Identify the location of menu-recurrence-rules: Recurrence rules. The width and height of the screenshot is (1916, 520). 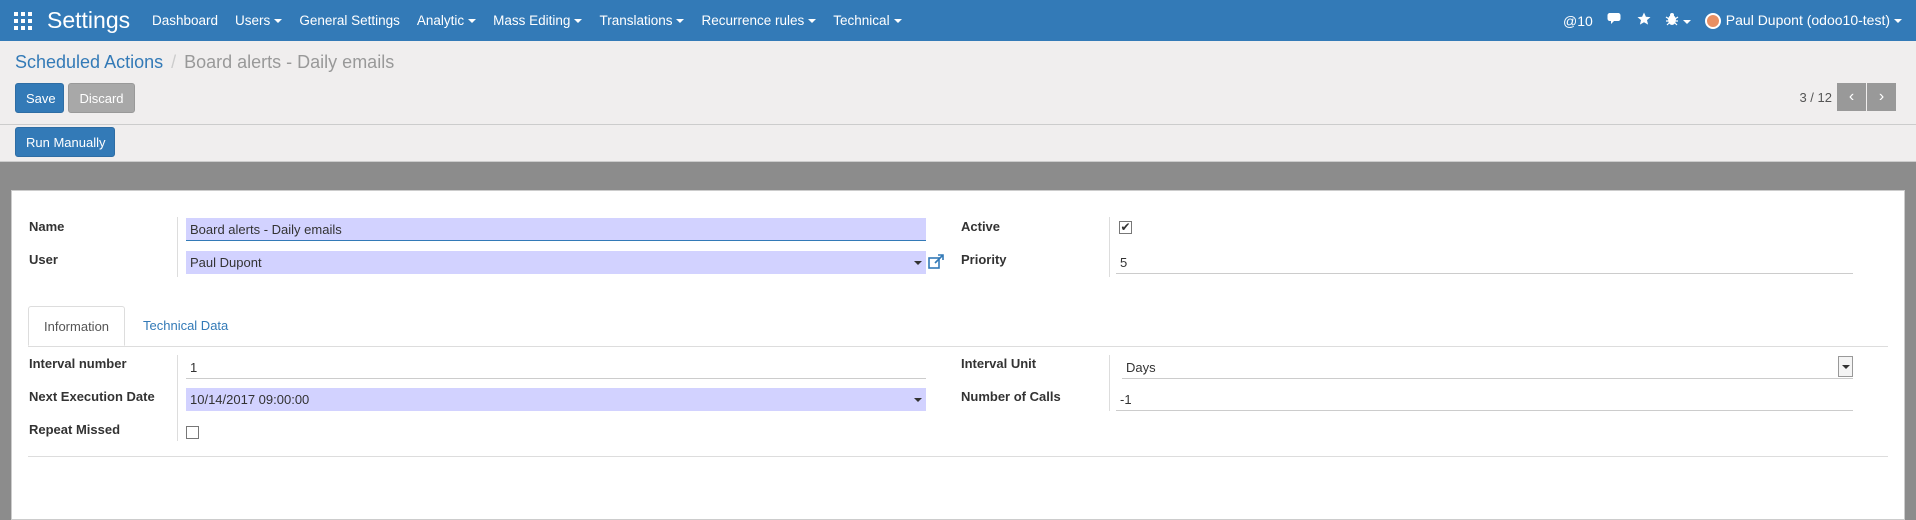
(759, 20).